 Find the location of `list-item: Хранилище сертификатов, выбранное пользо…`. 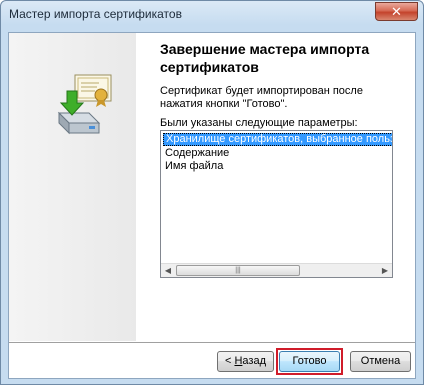

list-item: Хранилище сертификатов, выбранное пользо… is located at coordinates (277, 139).